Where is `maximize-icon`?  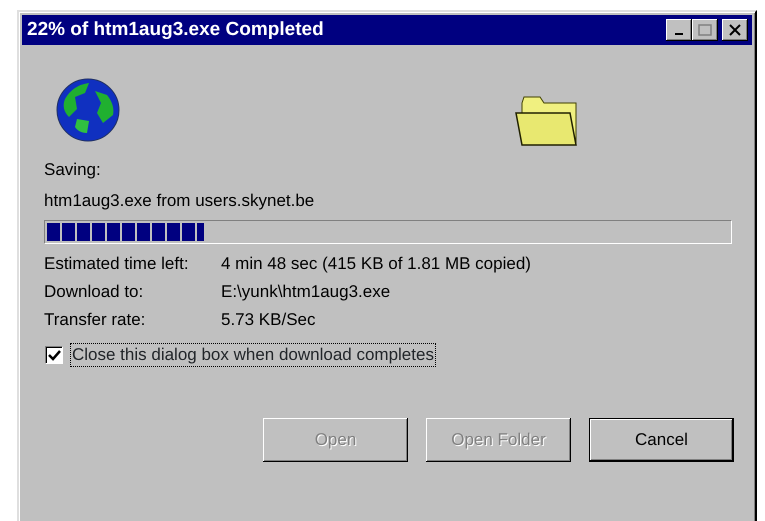 maximize-icon is located at coordinates (705, 30).